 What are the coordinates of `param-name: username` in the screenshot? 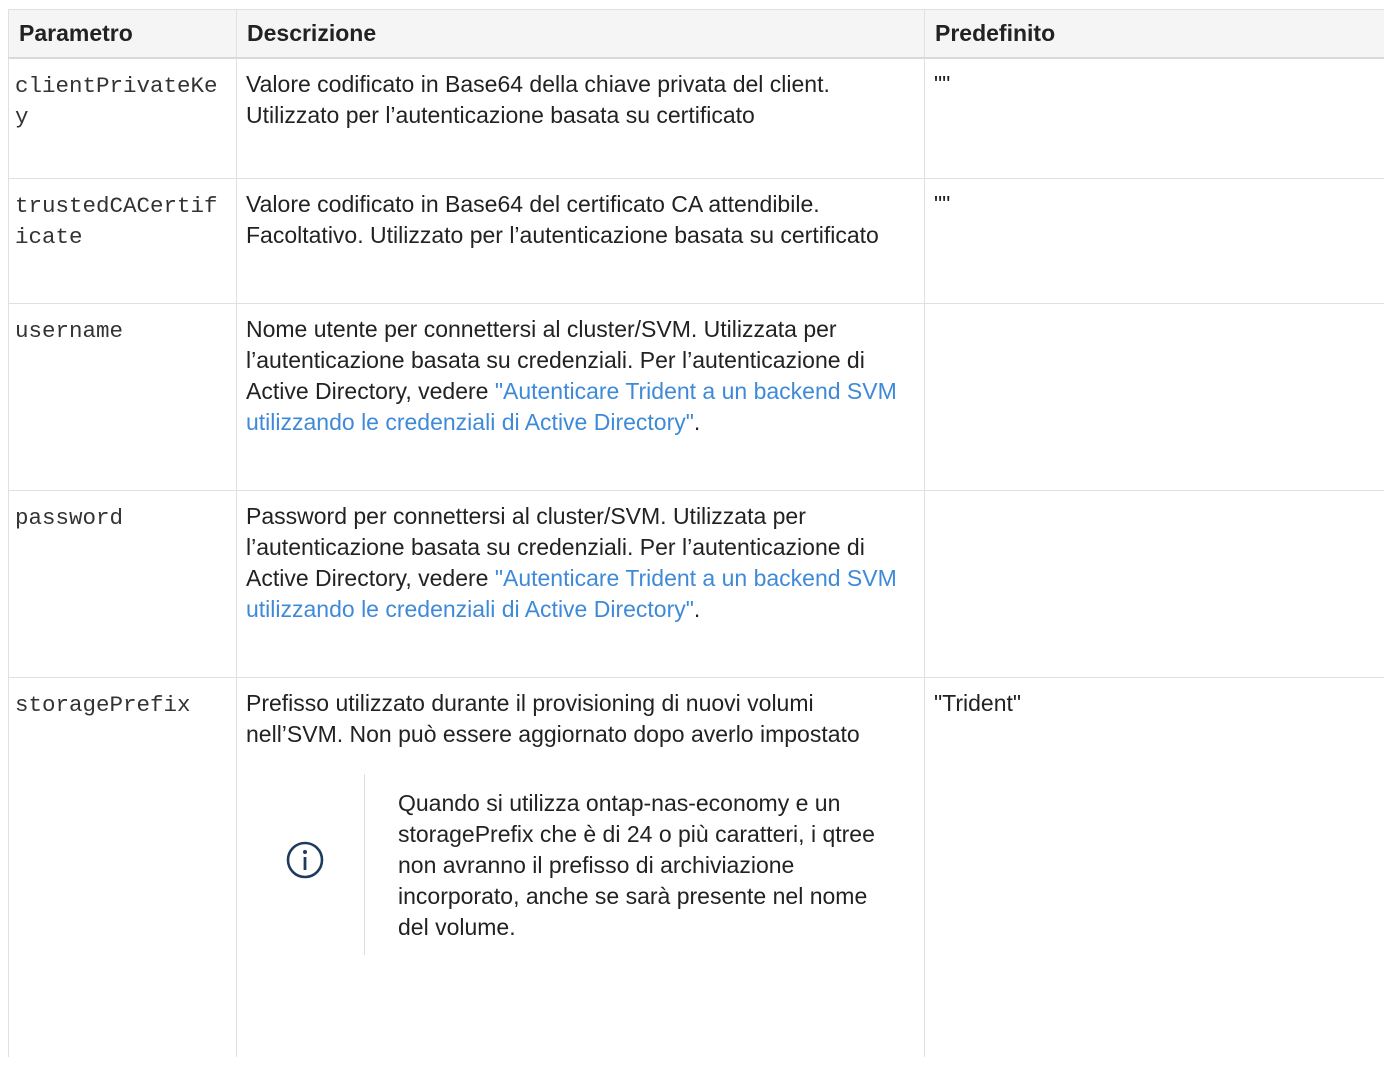 It's located at (122, 396).